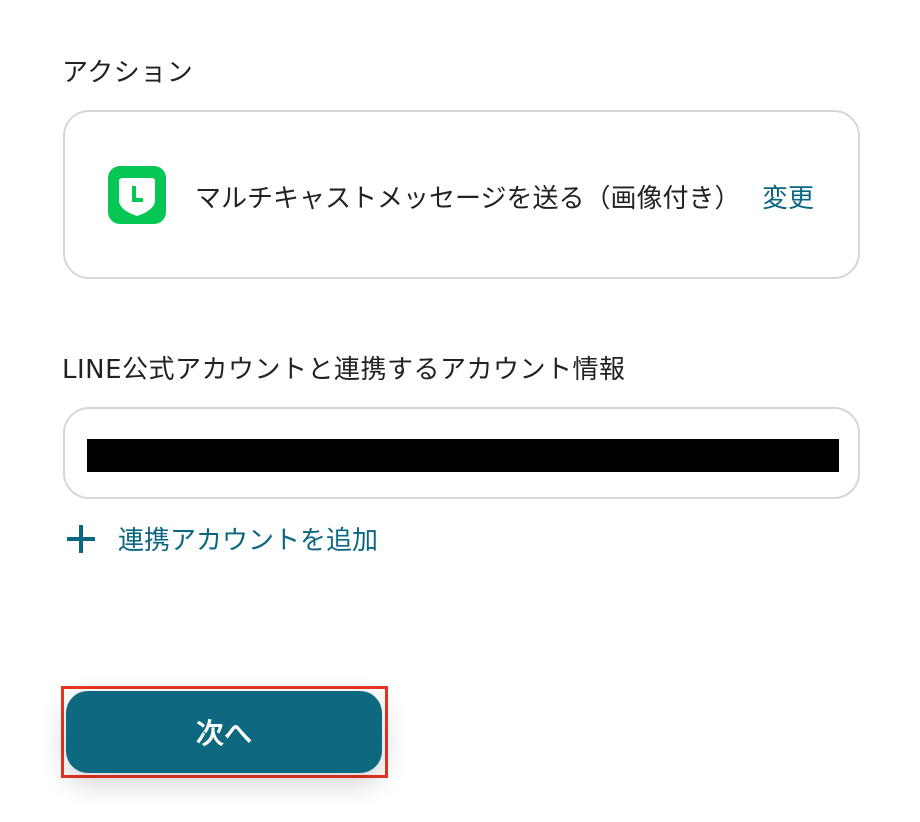 This screenshot has height=822, width=920. Describe the element at coordinates (128, 73) in the screenshot. I see `action-section-label: アクション` at that location.